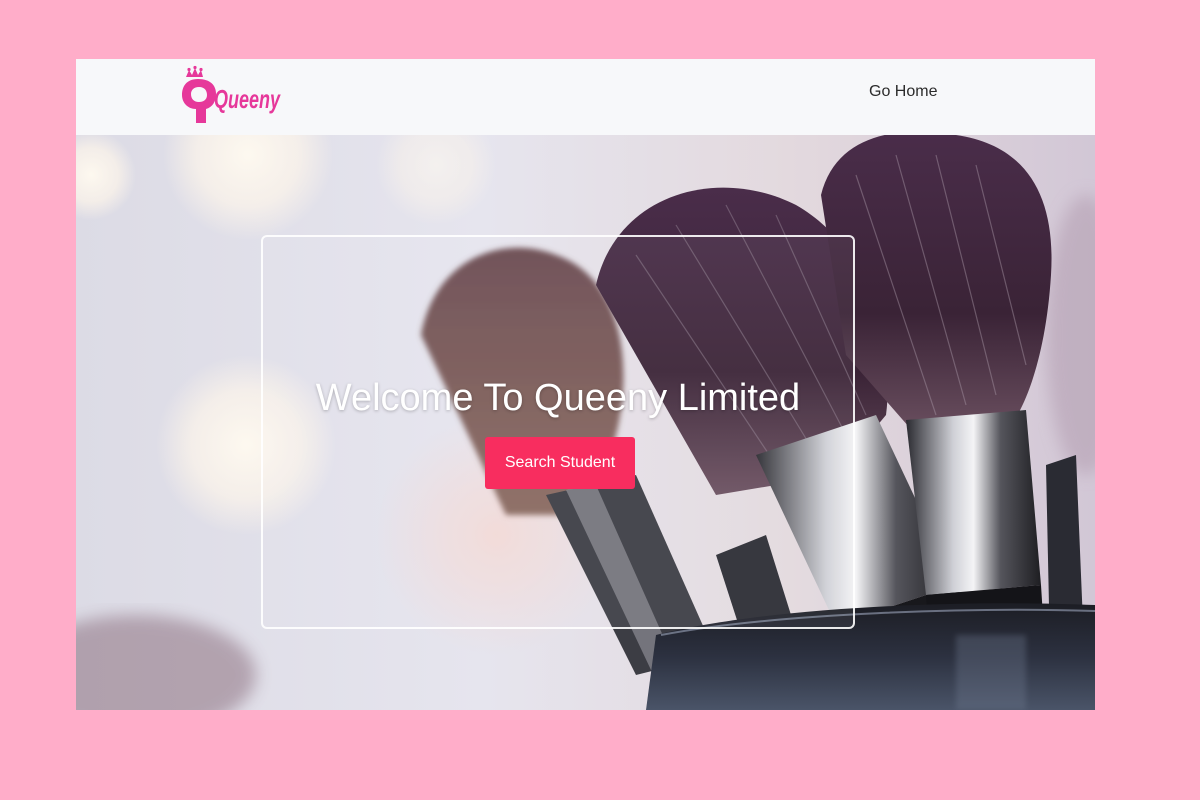 Image resolution: width=1200 pixels, height=800 pixels. Describe the element at coordinates (585, 97) in the screenshot. I see `navbar: Queeny Go Home` at that location.